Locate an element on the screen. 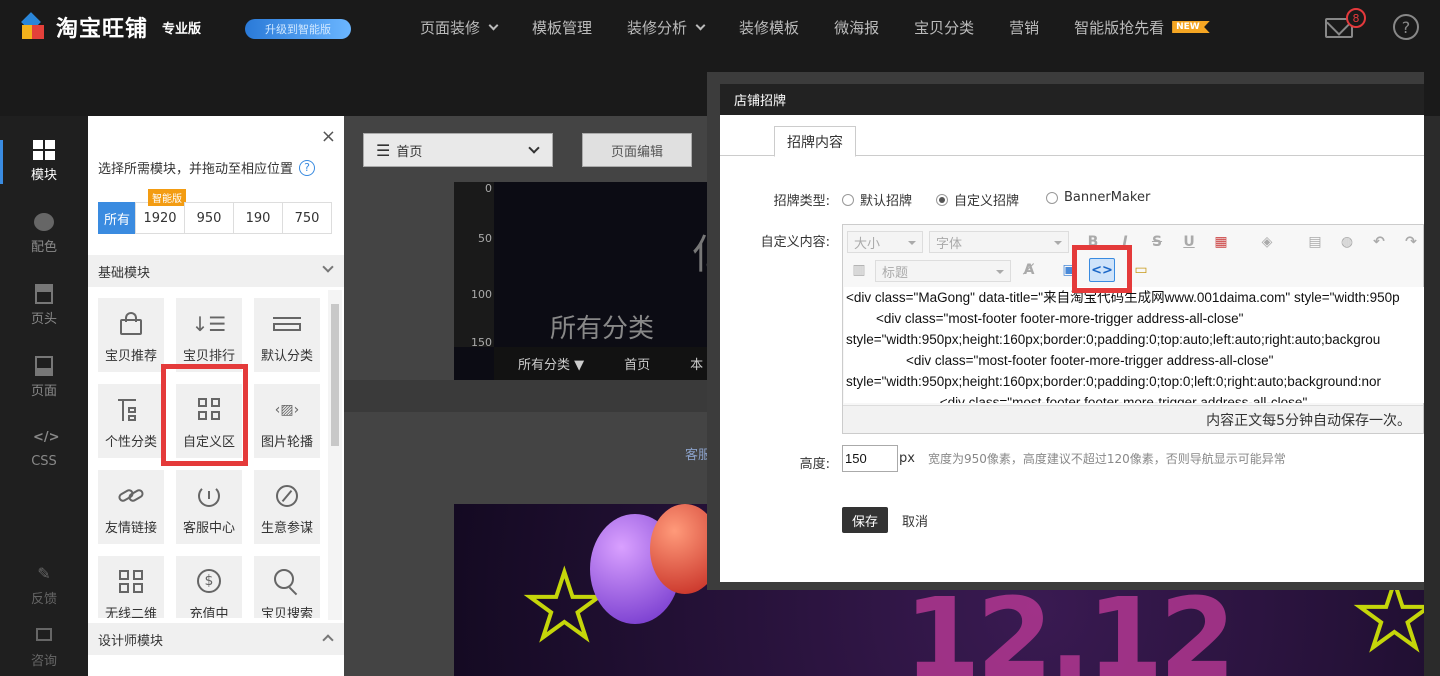 This screenshot has height=676, width=1440. content-label: 自定义内容: is located at coordinates (795, 242).